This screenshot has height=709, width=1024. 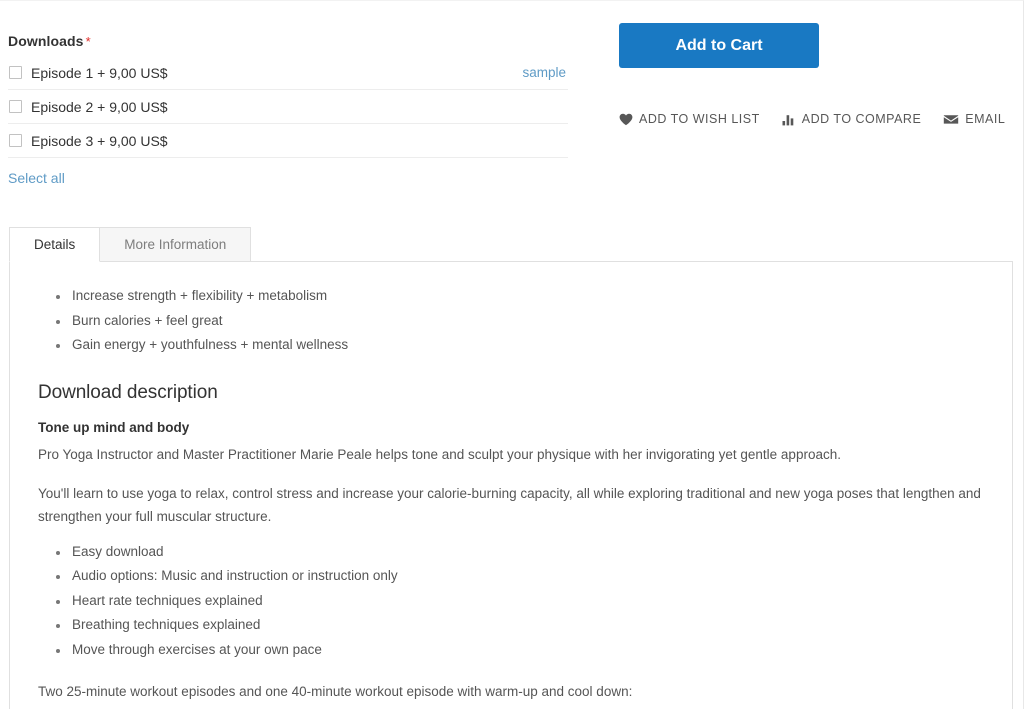 I want to click on required-asterisk: *, so click(x=88, y=41).